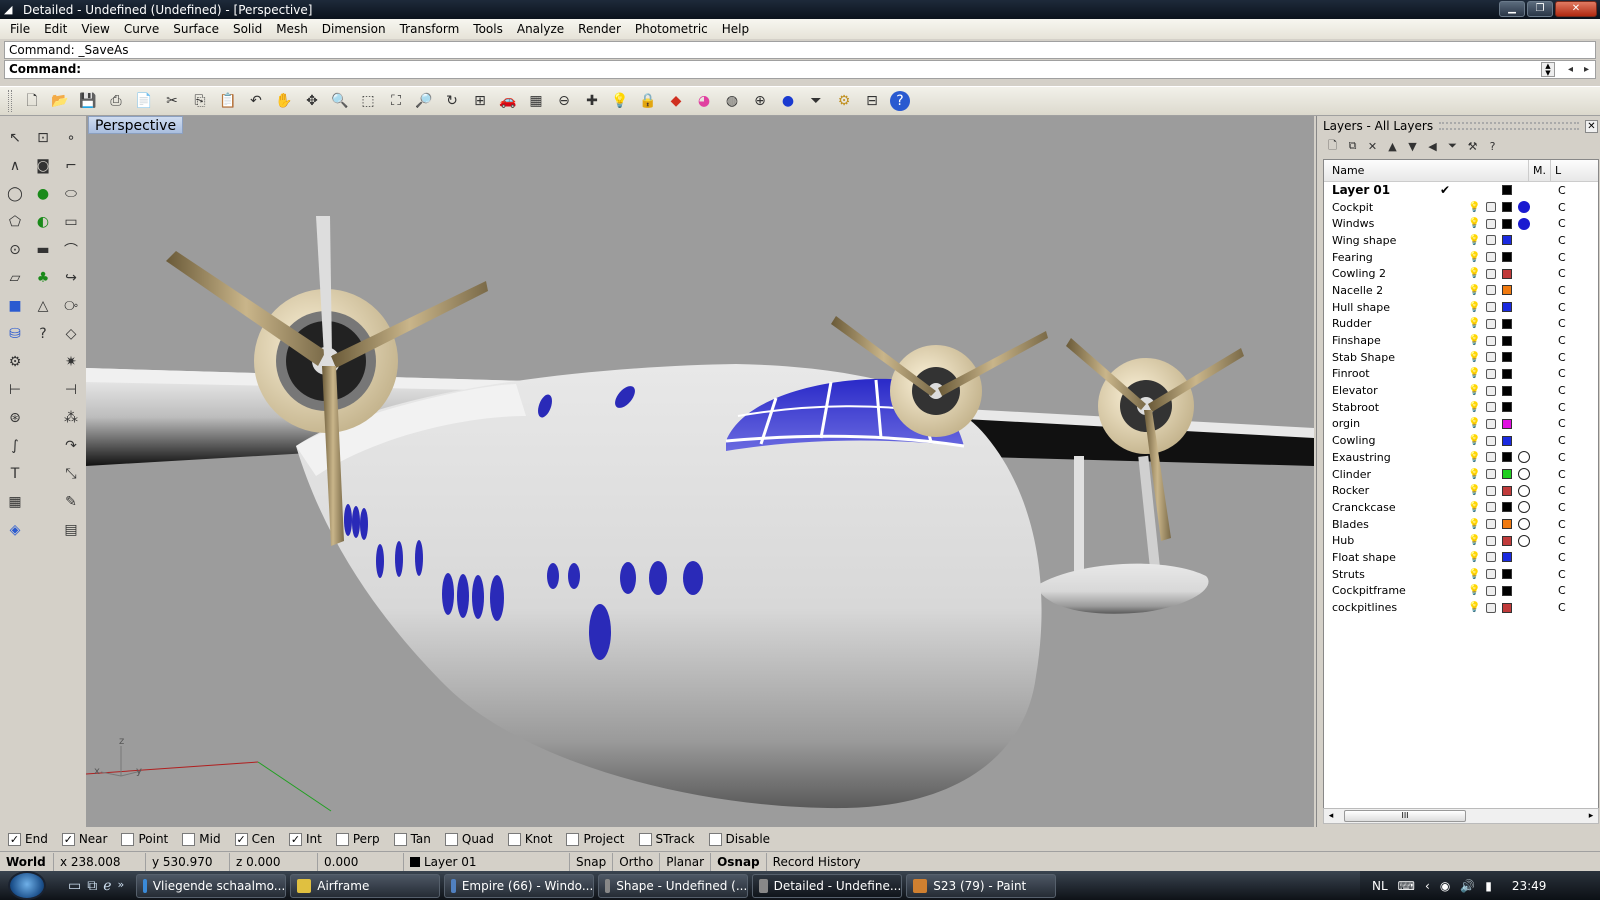 This screenshot has width=1600, height=900. Describe the element at coordinates (816, 101) in the screenshot. I see `filter-button: ⏷` at that location.